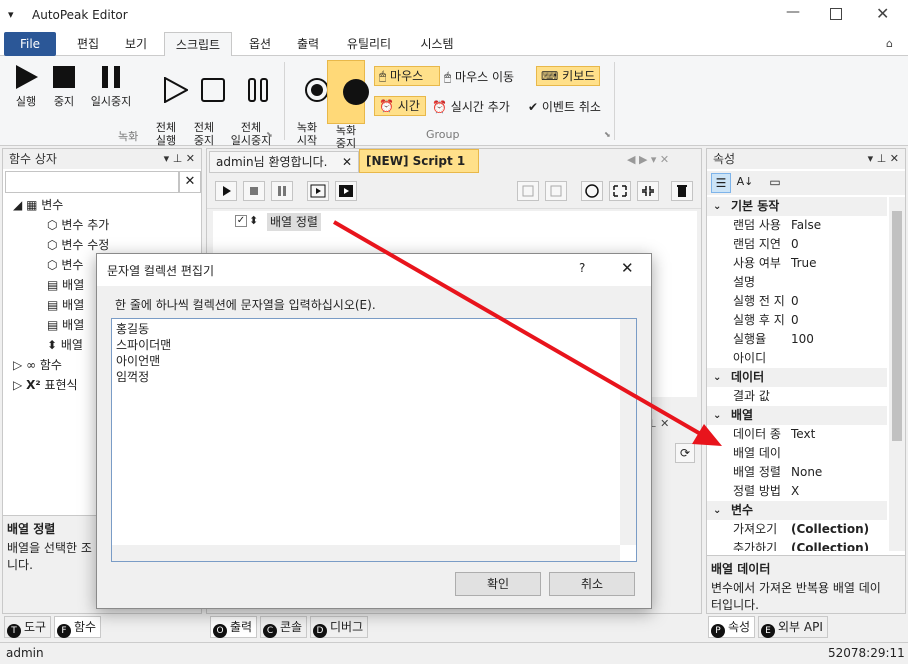 Image resolution: width=908 pixels, height=664 pixels. Describe the element at coordinates (260, 44) in the screenshot. I see `tab-options: 옵션` at that location.